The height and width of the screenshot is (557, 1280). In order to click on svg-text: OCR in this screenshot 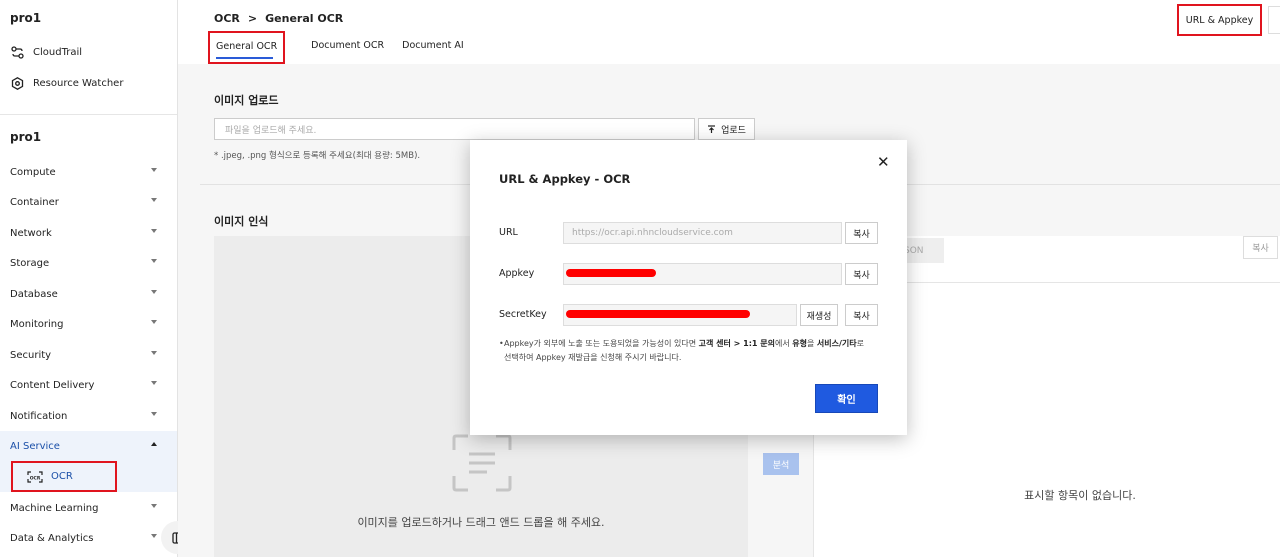, I will do `click(35, 478)`.